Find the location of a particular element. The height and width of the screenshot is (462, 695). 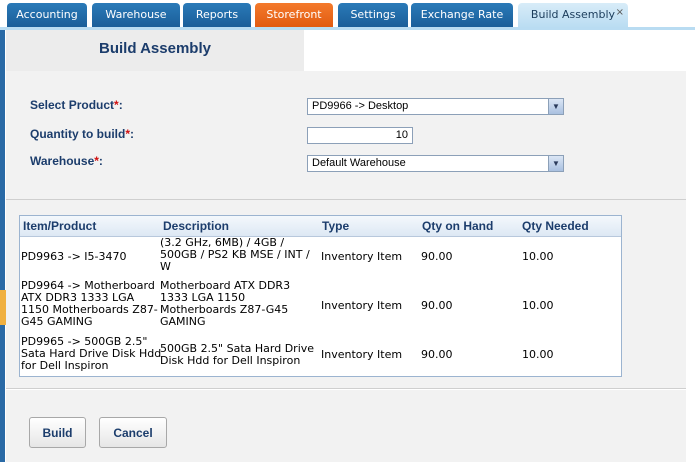

tab-label: Settings is located at coordinates (373, 14).